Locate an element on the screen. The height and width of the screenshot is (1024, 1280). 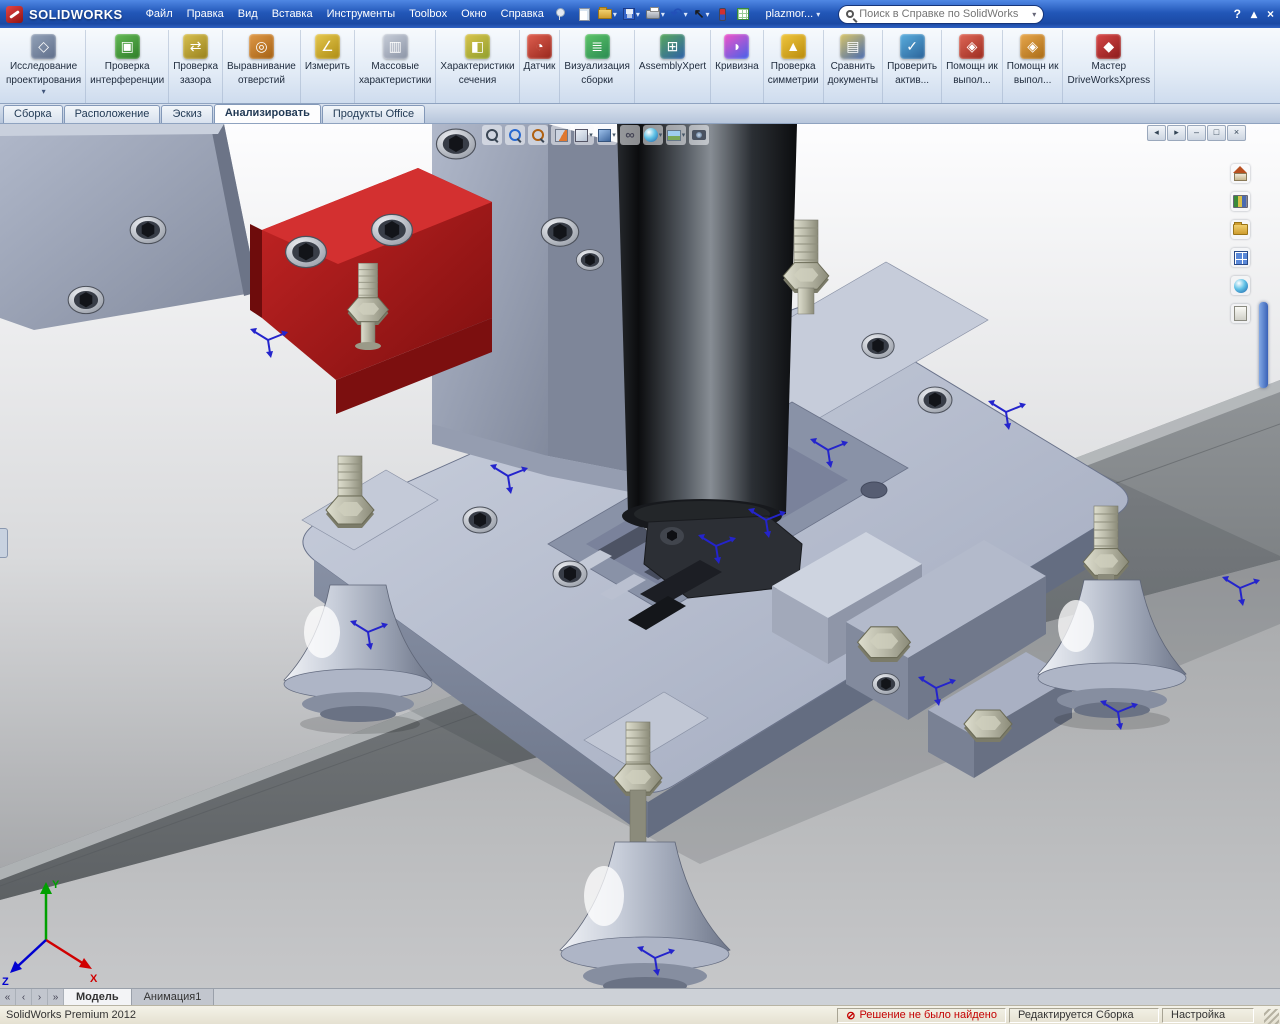
ribbon-button: ◆ Мастер DriveWorksXpress is located at coordinates (1109, 66).